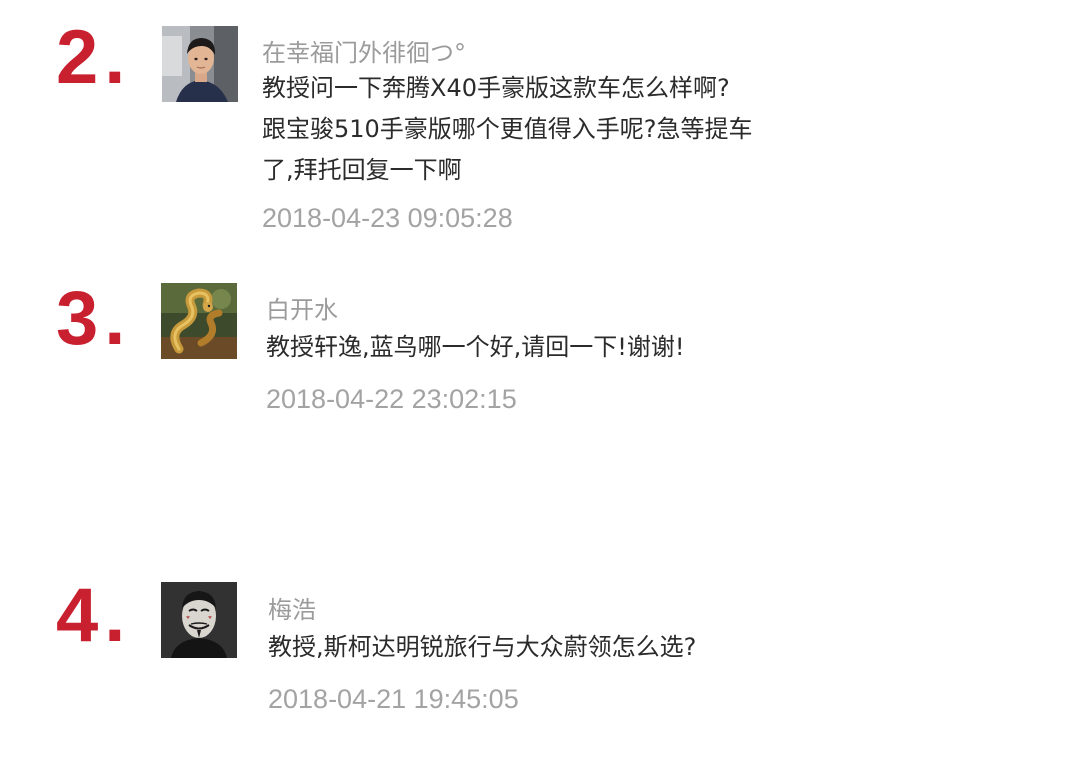 This screenshot has height=765, width=1080. What do you see at coordinates (387, 218) in the screenshot?
I see `comment-timestamp: 2018-04-23 09:05:28` at bounding box center [387, 218].